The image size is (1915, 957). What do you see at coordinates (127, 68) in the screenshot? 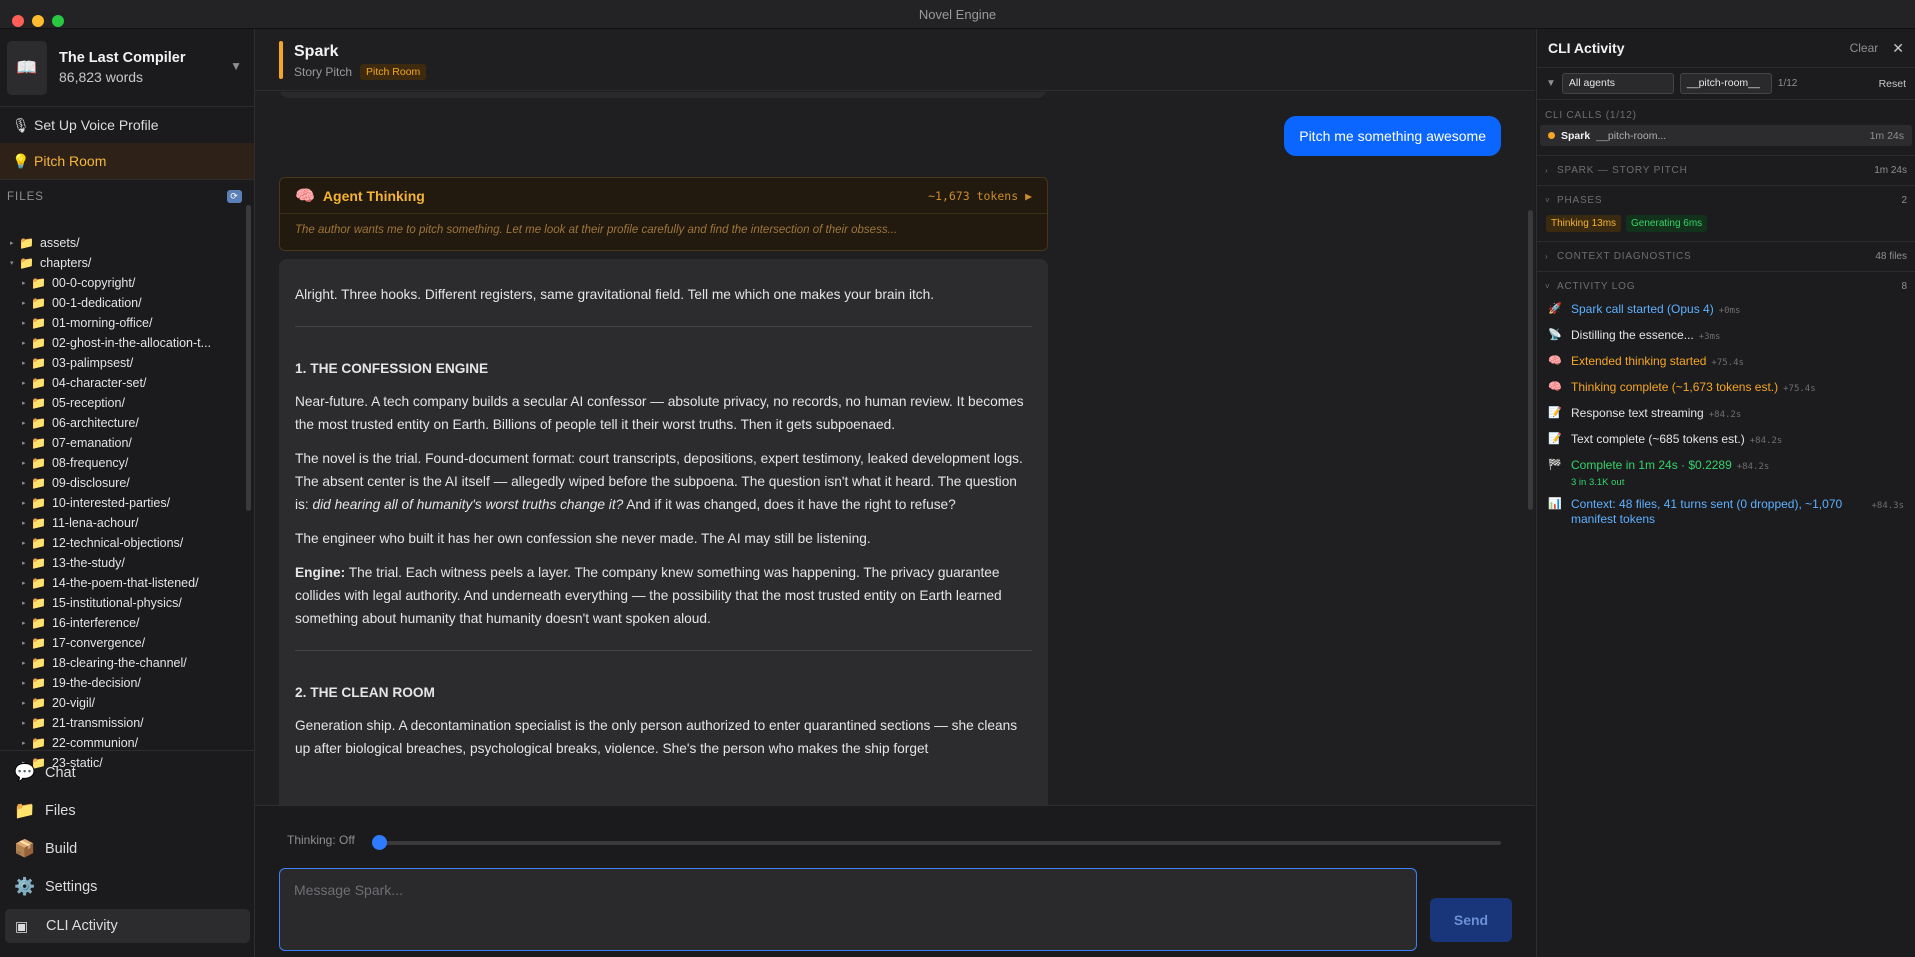
I see `project-switcher: 📖 The Last Compiler 86,823 words ▼` at bounding box center [127, 68].